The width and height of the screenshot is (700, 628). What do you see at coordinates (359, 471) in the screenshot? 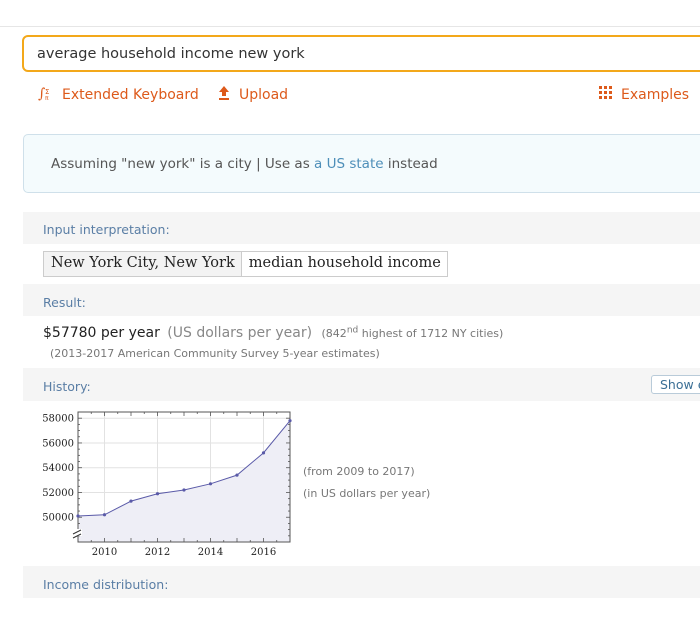
I see `history-note-range: (from 2009 to 2017)` at bounding box center [359, 471].